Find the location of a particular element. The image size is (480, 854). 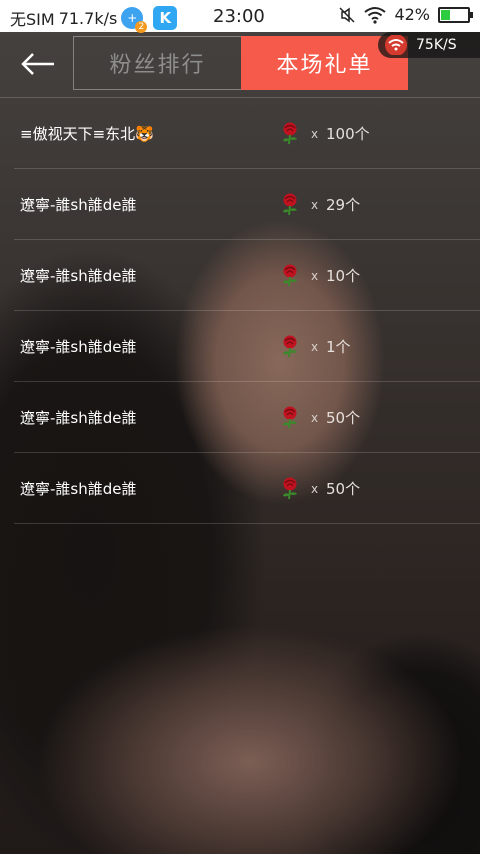

status-left: 无SIM 71.7k/s + 2 K is located at coordinates (94, 19).